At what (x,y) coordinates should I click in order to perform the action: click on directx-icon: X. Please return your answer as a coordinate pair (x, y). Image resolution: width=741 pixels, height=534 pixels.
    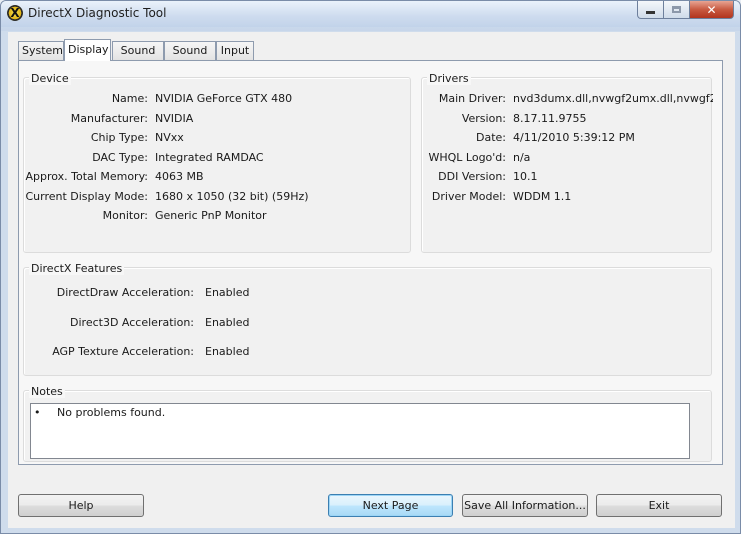
    Looking at the image, I should click on (15, 13).